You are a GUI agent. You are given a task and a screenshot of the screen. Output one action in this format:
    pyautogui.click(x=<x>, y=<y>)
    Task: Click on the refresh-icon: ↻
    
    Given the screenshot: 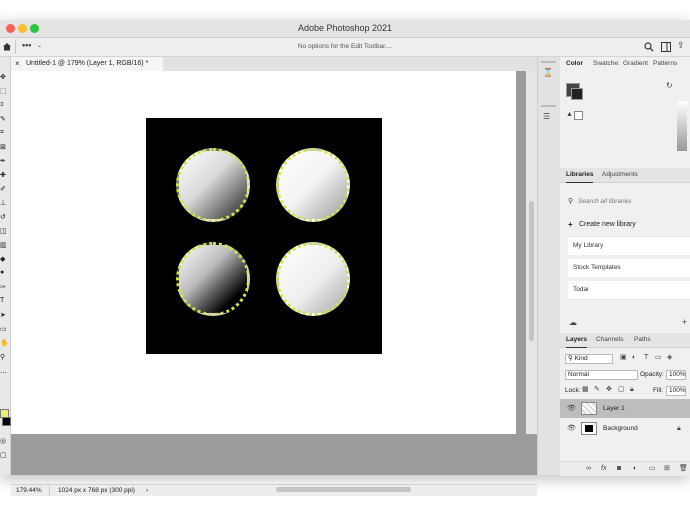 What is the action you would take?
    pyautogui.click(x=669, y=86)
    